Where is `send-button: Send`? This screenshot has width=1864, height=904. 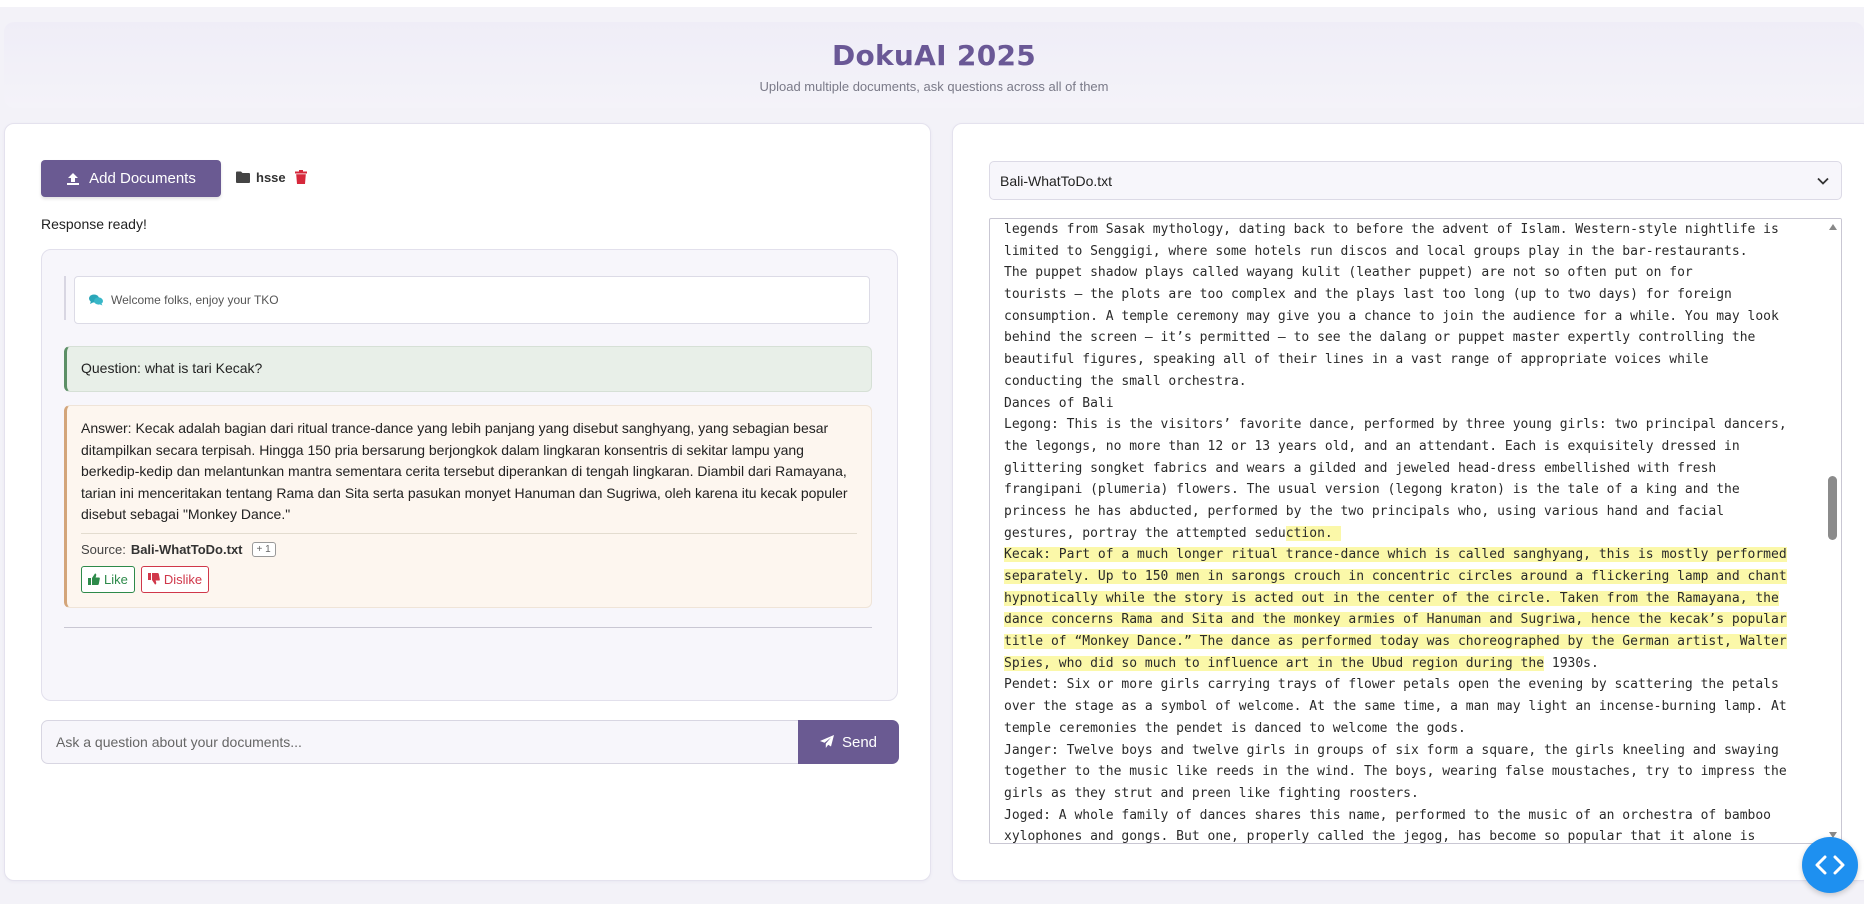 send-button: Send is located at coordinates (848, 742).